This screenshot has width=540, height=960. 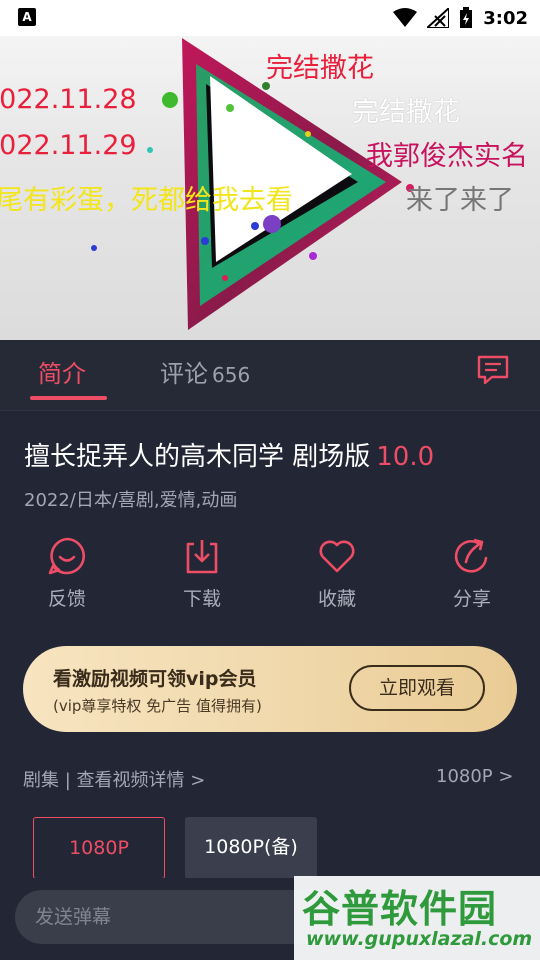 What do you see at coordinates (472, 573) in the screenshot?
I see `share-button: 分享` at bounding box center [472, 573].